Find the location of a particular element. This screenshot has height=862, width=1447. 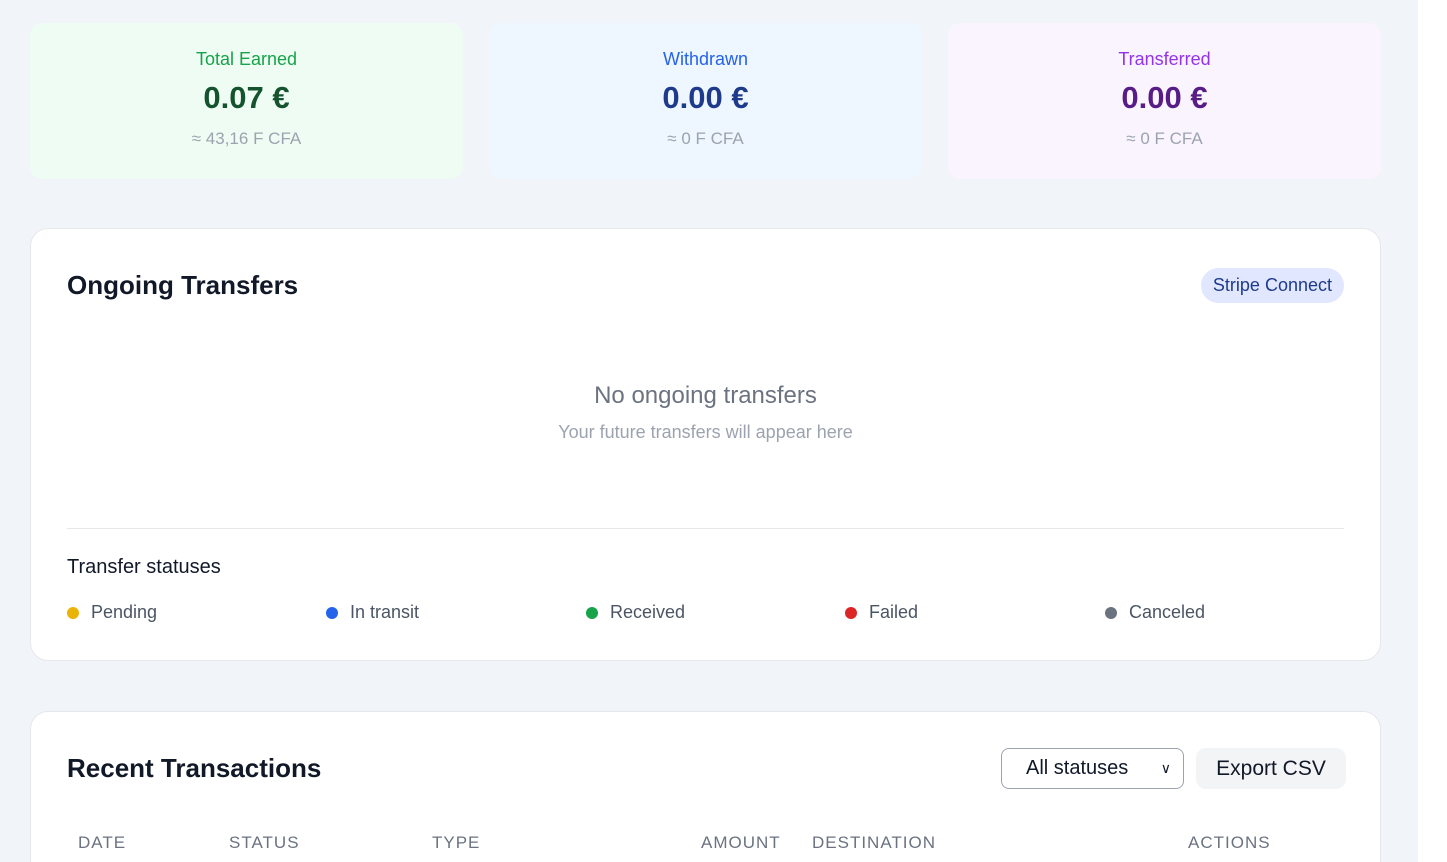

empty-state-subtitle: Your future transfers will appear here is located at coordinates (705, 432).